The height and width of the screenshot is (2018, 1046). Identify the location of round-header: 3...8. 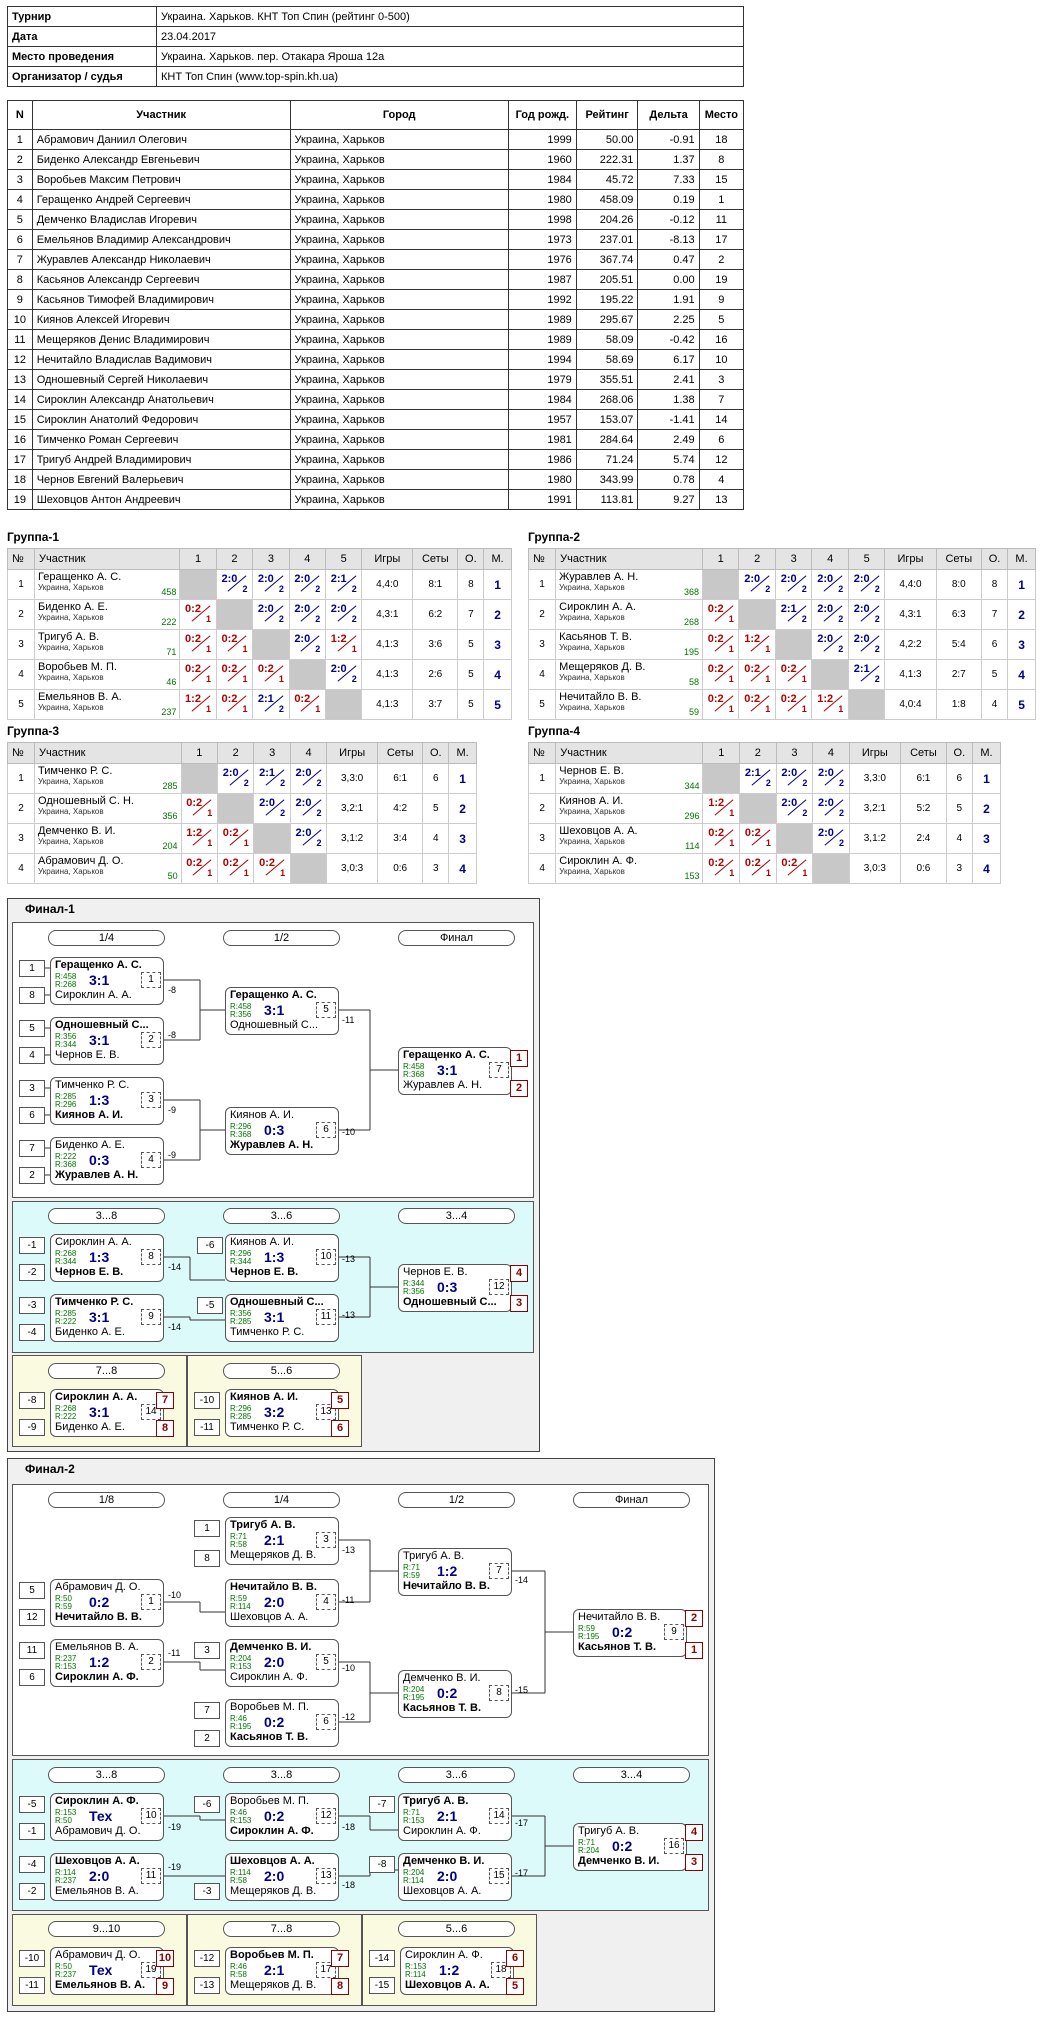
(106, 1775).